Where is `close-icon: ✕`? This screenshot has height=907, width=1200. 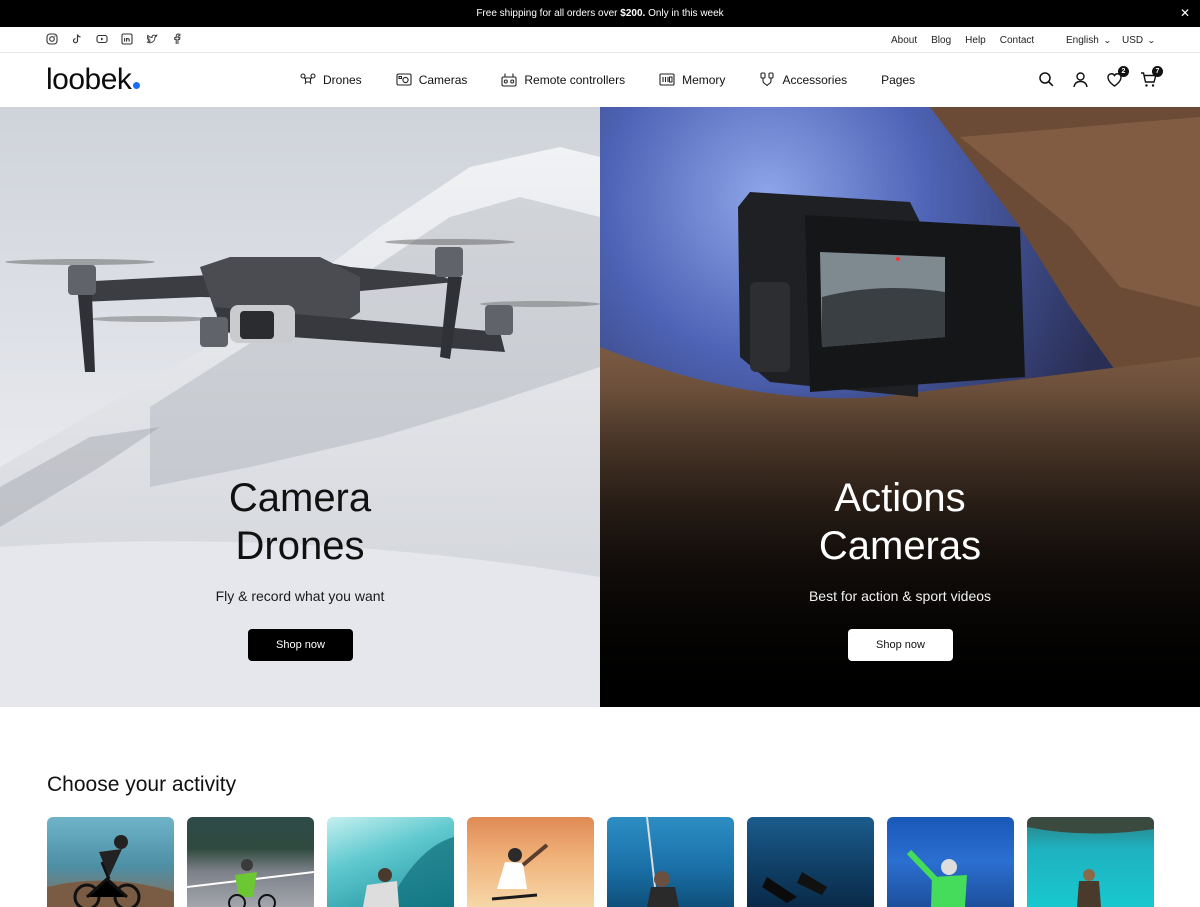 close-icon: ✕ is located at coordinates (1185, 13).